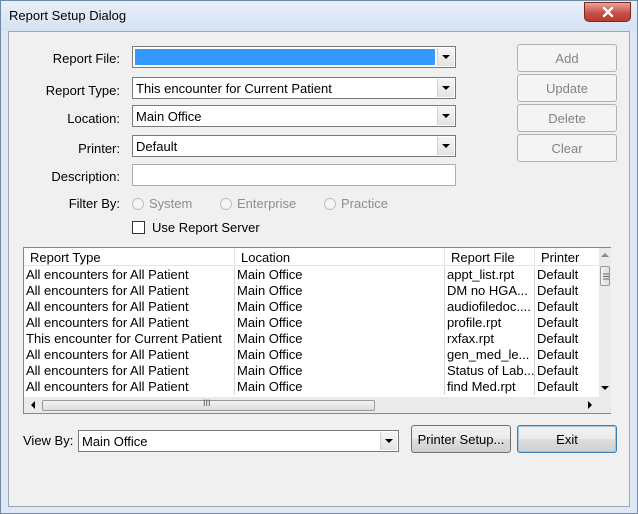 The height and width of the screenshot is (514, 638). I want to click on column-header-printer: Printer, so click(567, 257).